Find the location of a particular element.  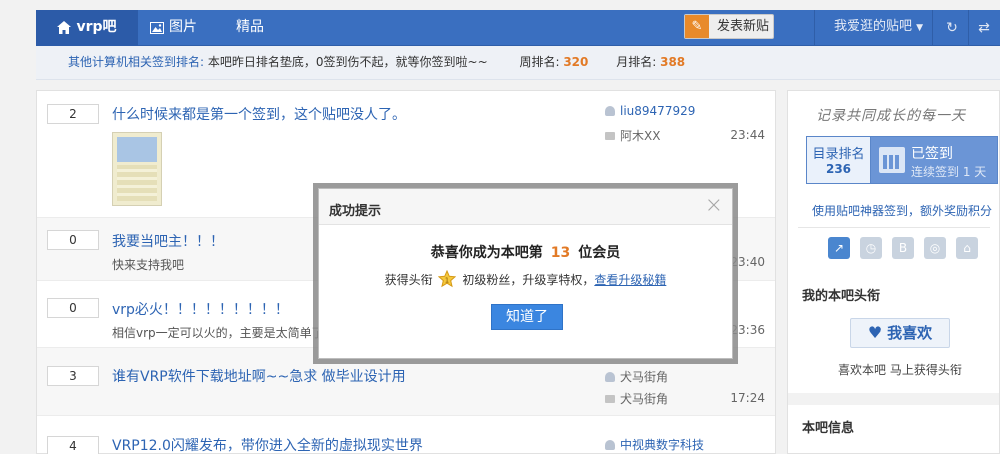

top-nav: vrp吧 图片 精品 ✎ 发表新贴 我爱逛的贴吧 ▼ ↻ ⇄ is located at coordinates (500, 23).